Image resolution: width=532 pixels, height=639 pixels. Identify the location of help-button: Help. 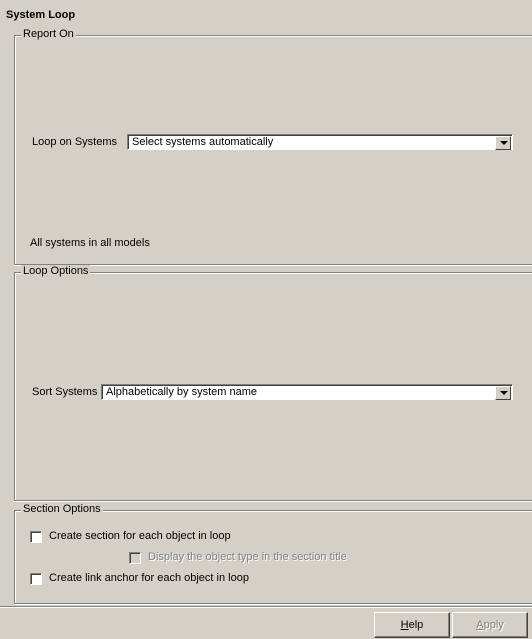
(412, 625).